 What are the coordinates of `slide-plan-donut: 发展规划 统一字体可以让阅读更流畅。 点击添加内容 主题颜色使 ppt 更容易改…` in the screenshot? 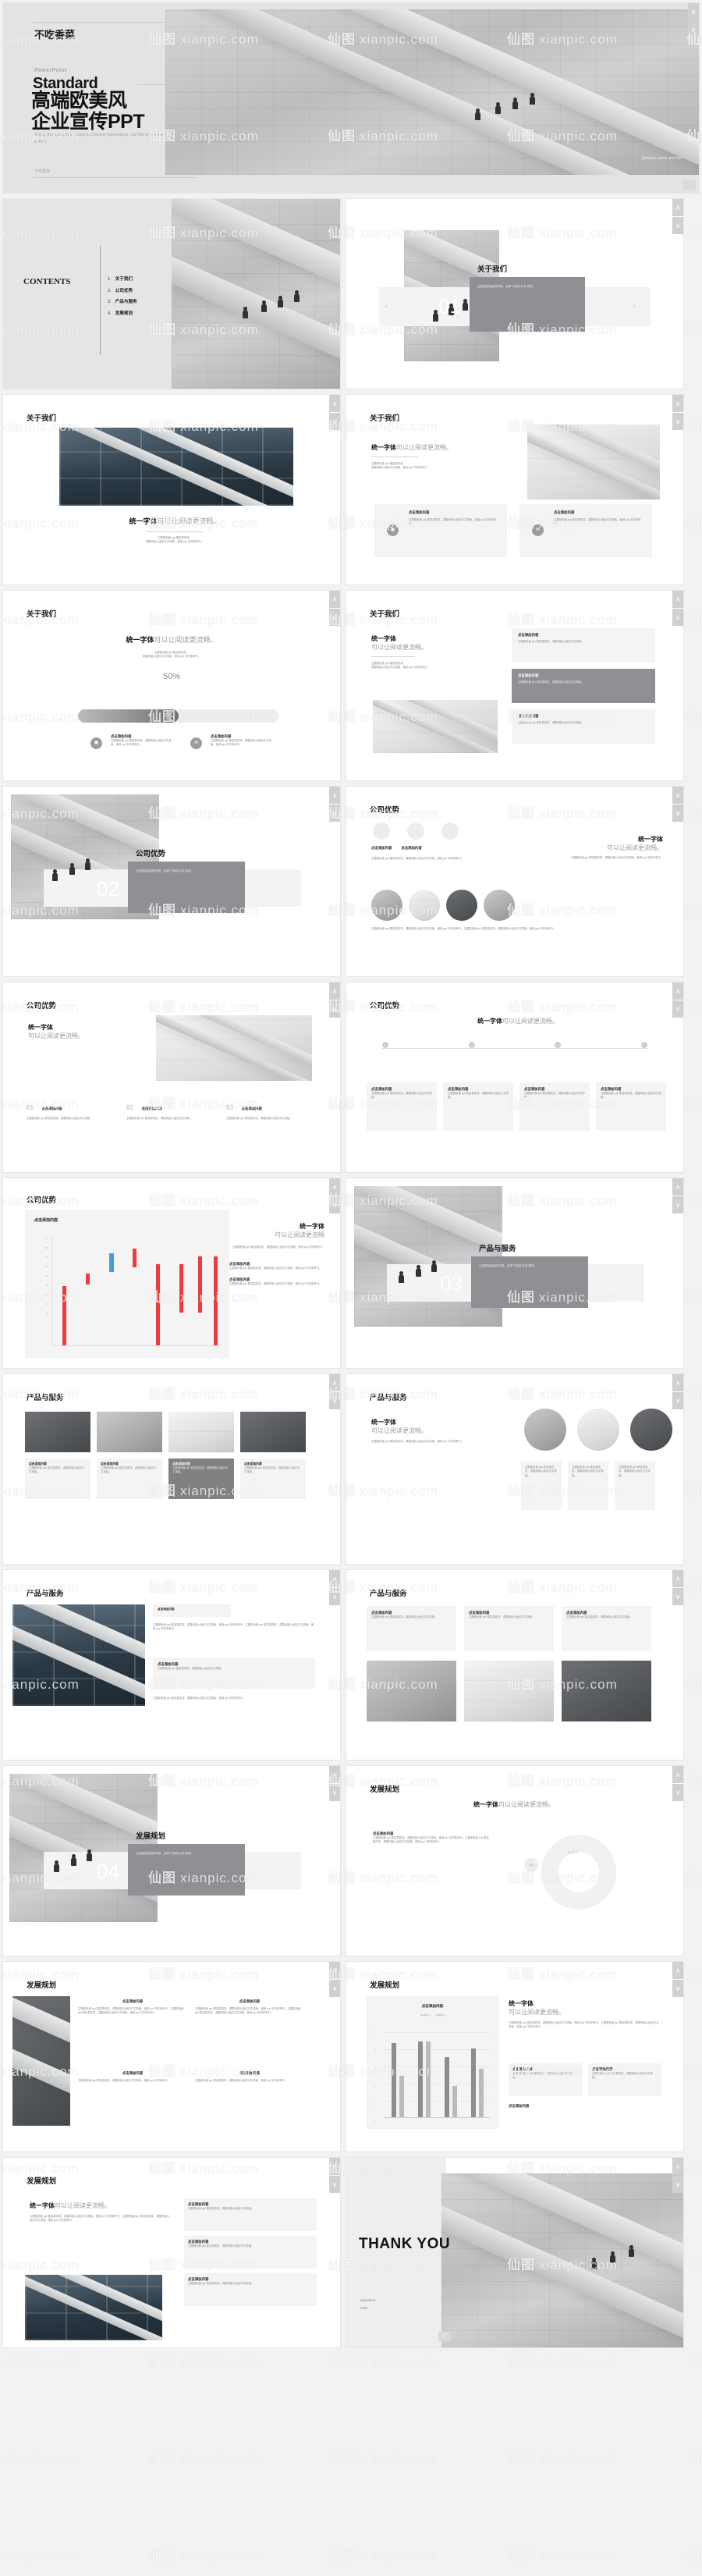 It's located at (514, 1861).